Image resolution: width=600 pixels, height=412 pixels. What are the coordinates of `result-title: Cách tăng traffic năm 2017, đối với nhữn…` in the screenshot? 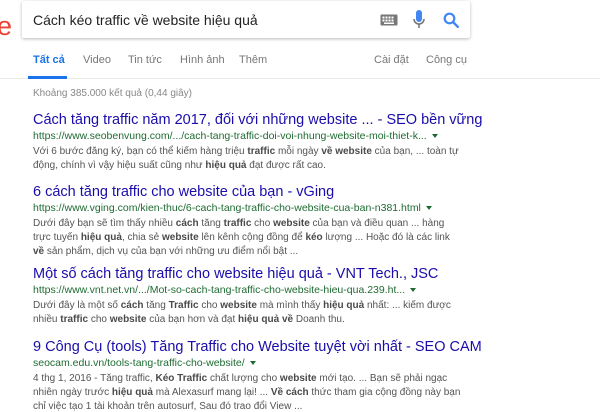 It's located at (313, 120).